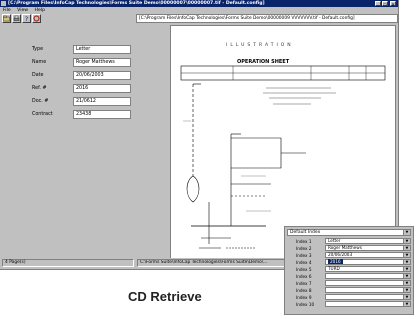  I want to click on printer-icon, so click(16, 18).